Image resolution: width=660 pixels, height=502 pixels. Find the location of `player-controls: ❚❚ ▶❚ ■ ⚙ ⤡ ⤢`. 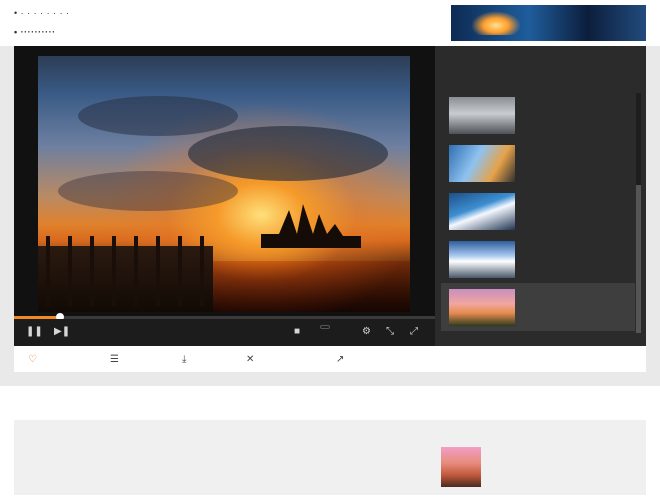

player-controls: ❚❚ ▶❚ ■ ⚙ ⤡ ⤢ is located at coordinates (224, 332).